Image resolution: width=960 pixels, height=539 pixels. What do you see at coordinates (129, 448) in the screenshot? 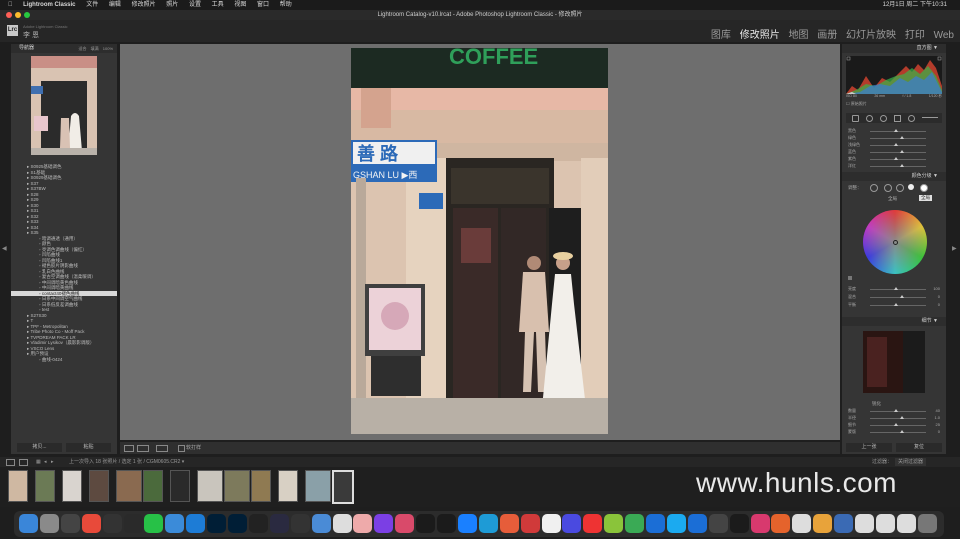
I see `loupe-view-icon` at bounding box center [129, 448].